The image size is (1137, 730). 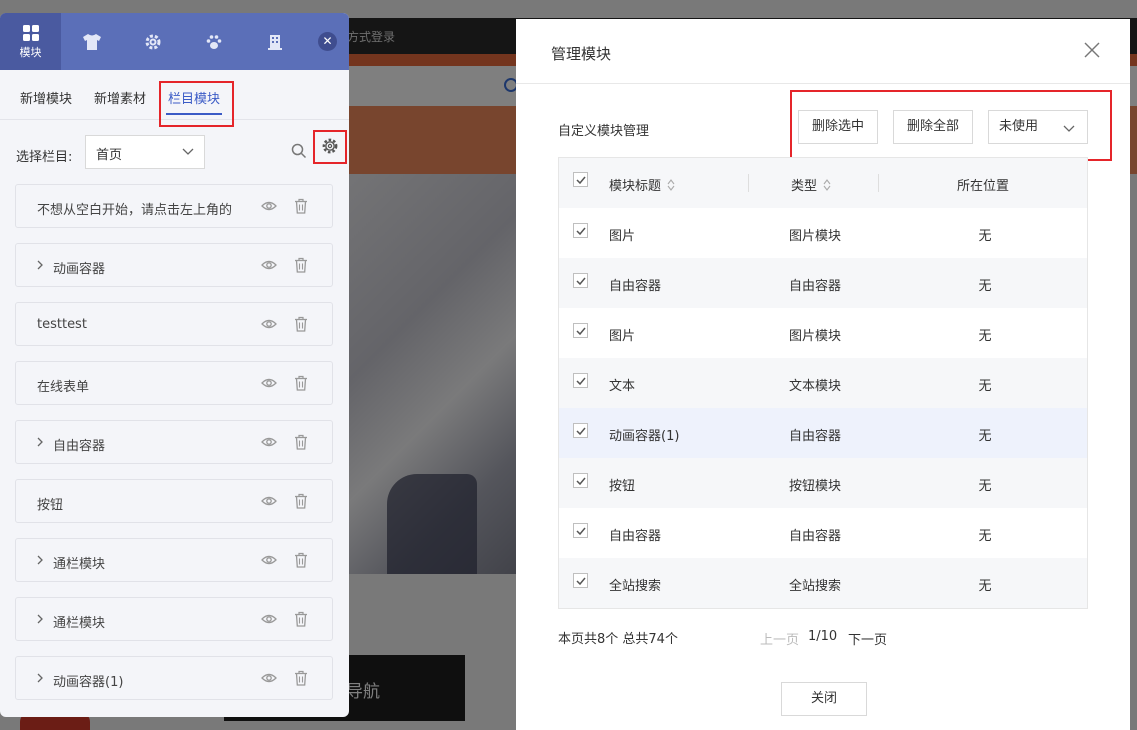 I want to click on cell-title: 动画容器(1), so click(x=644, y=436).